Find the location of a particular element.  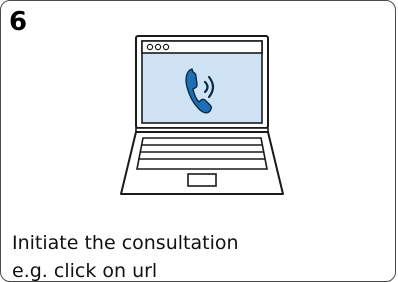

keyboard-area is located at coordinates (202, 153).